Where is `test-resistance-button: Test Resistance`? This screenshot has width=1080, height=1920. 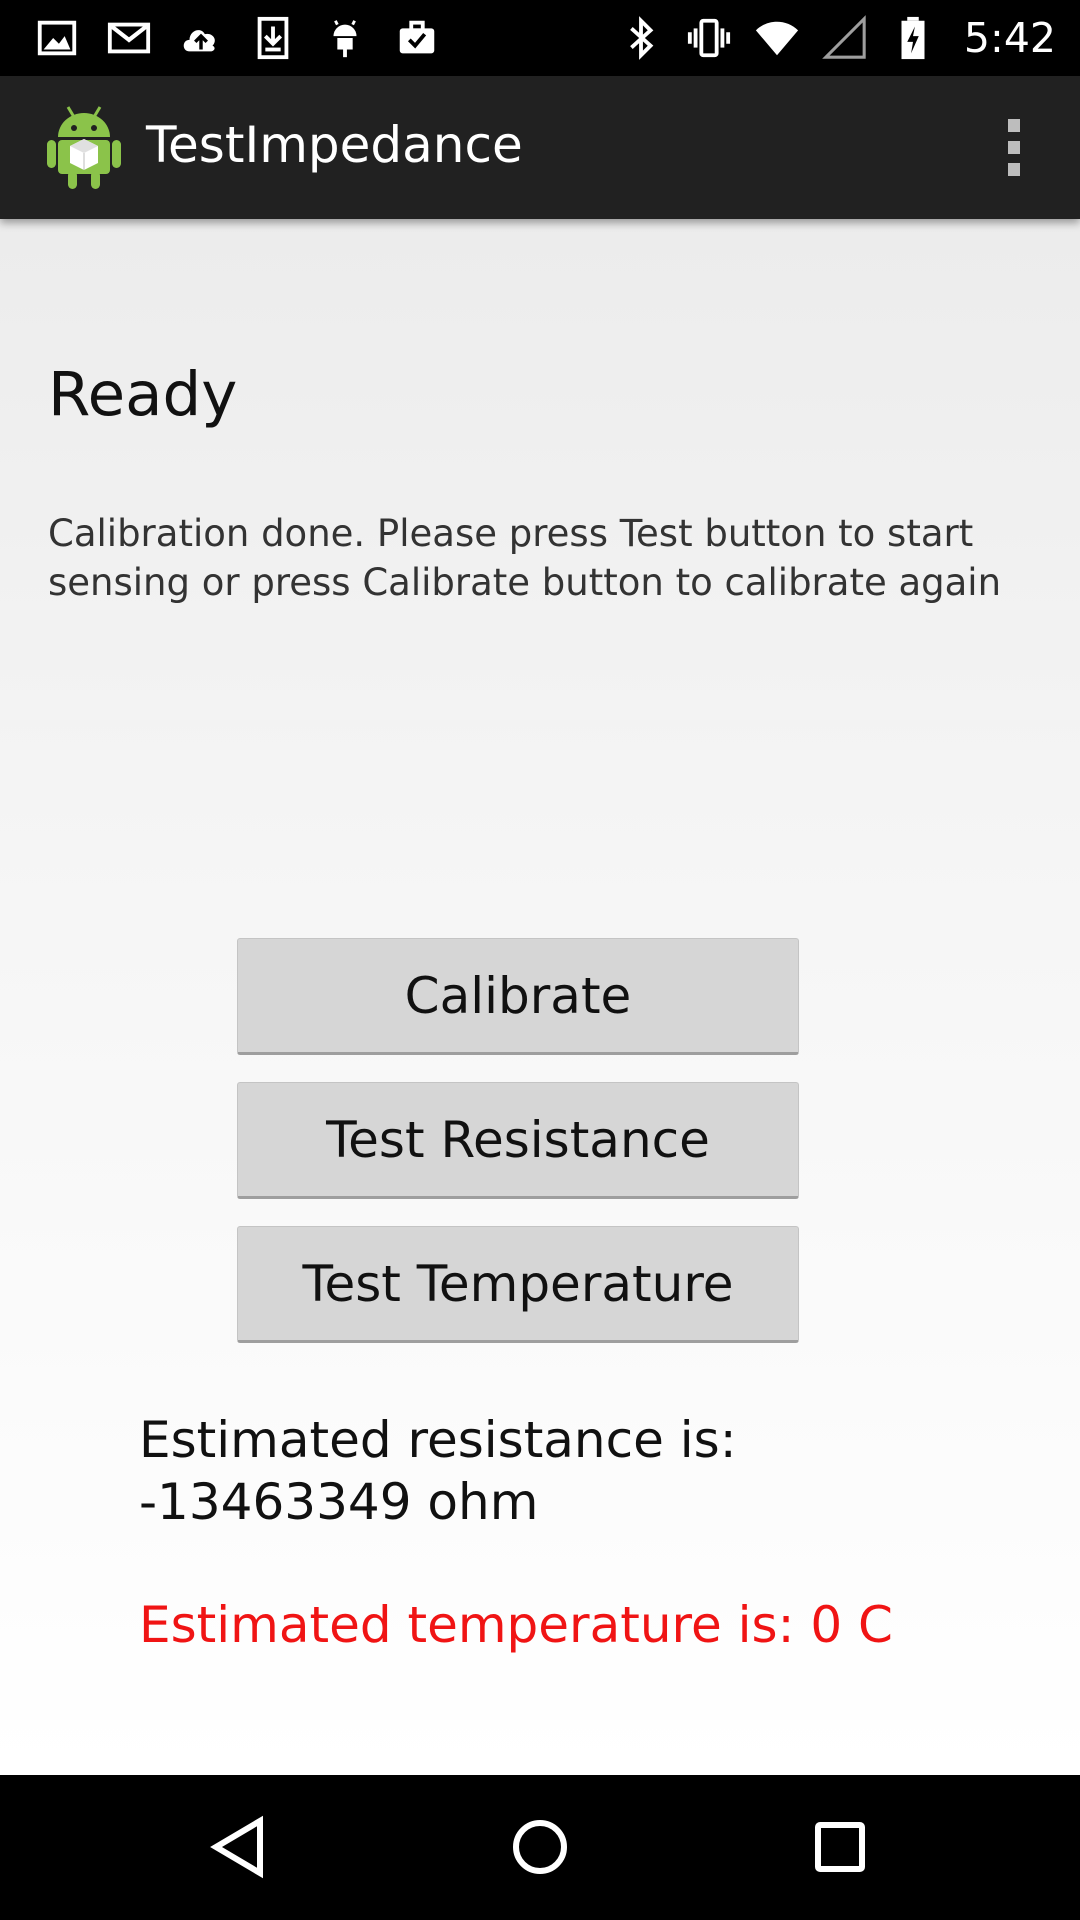 test-resistance-button: Test Resistance is located at coordinates (518, 1140).